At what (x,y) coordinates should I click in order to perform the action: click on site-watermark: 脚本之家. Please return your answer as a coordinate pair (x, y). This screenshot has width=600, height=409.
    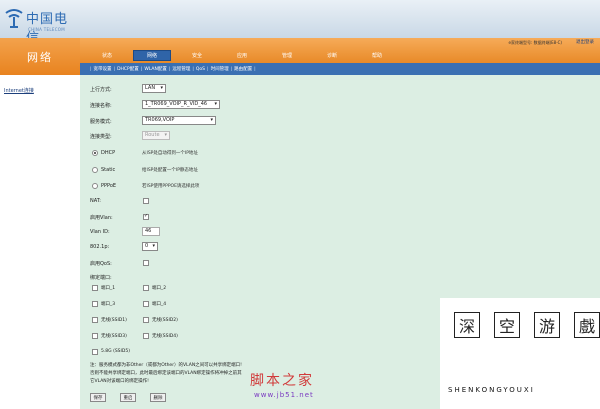
    Looking at the image, I should click on (282, 381).